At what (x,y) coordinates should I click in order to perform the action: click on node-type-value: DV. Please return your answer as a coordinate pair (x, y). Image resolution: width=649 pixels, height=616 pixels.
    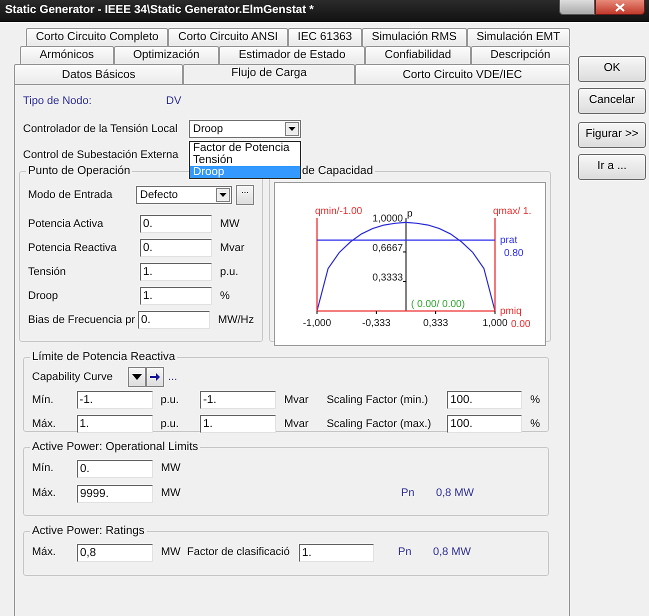
    Looking at the image, I should click on (174, 101).